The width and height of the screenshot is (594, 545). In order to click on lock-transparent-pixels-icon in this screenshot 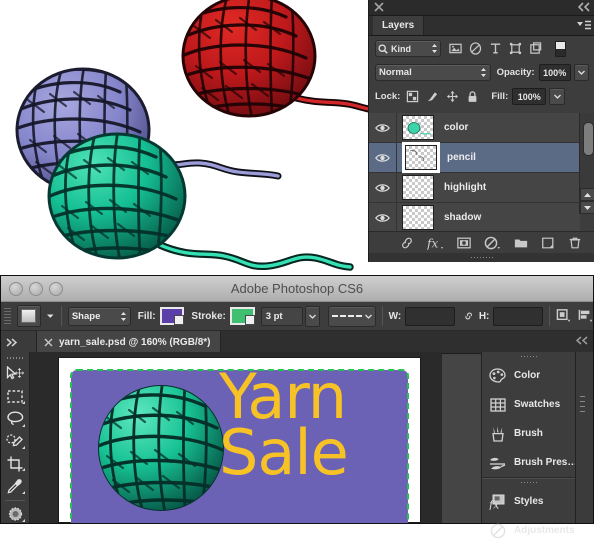, I will do `click(412, 96)`.